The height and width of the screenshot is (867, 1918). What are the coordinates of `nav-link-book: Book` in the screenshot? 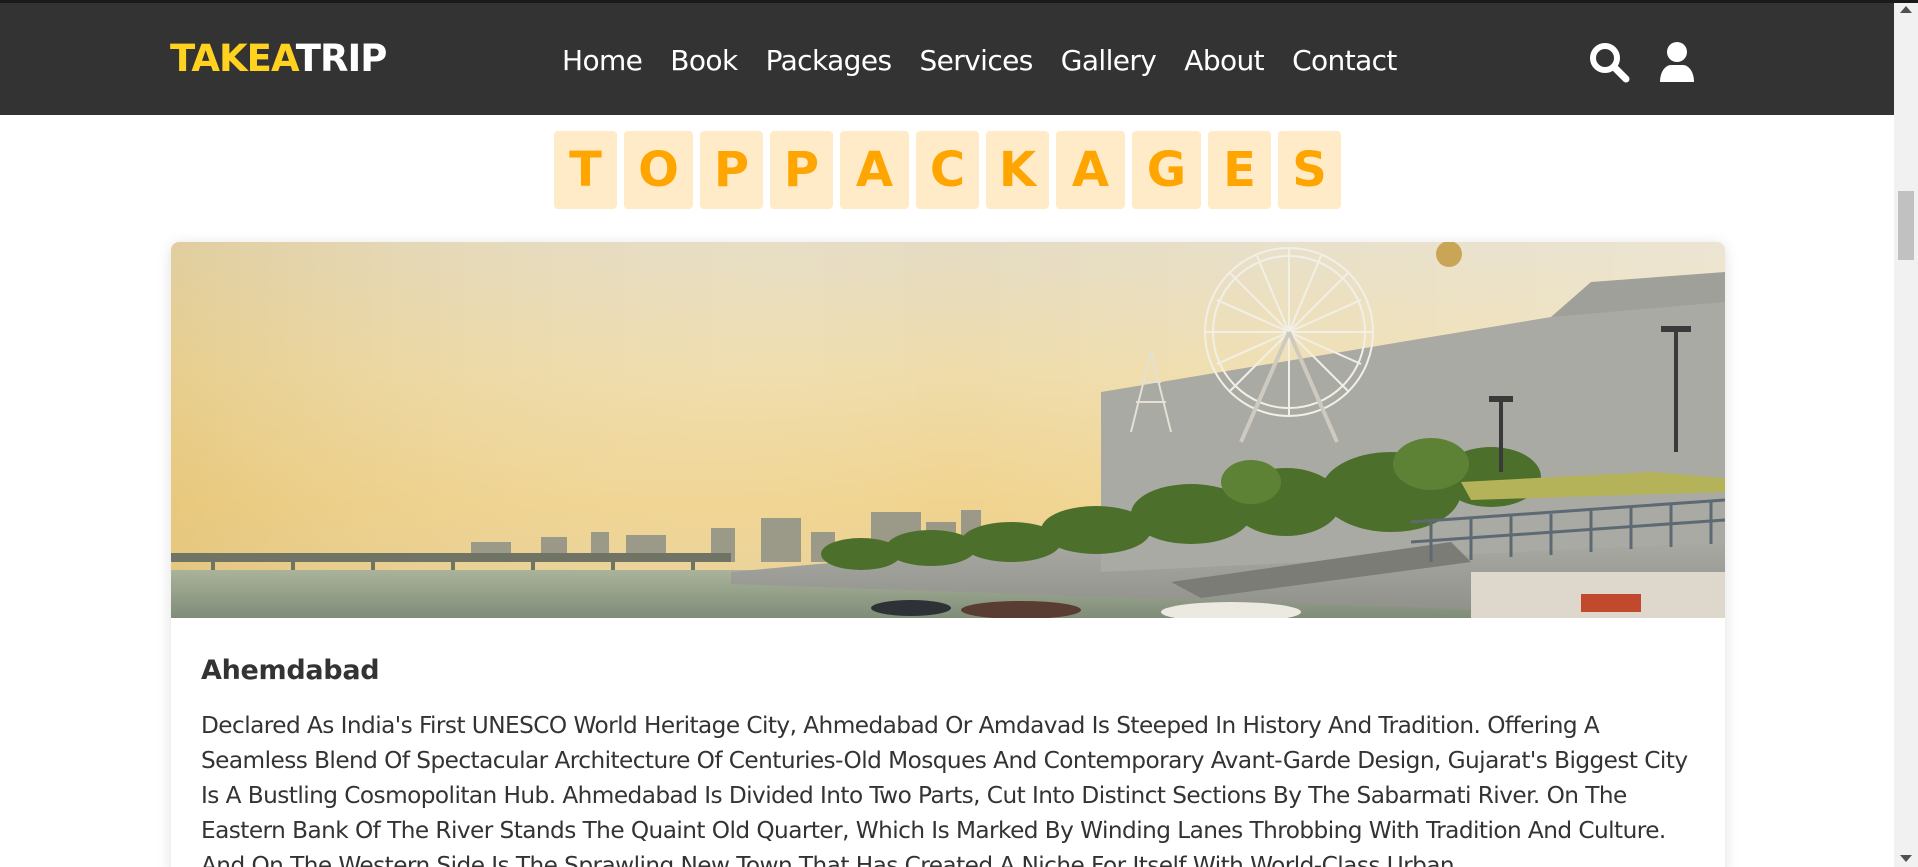 It's located at (704, 61).